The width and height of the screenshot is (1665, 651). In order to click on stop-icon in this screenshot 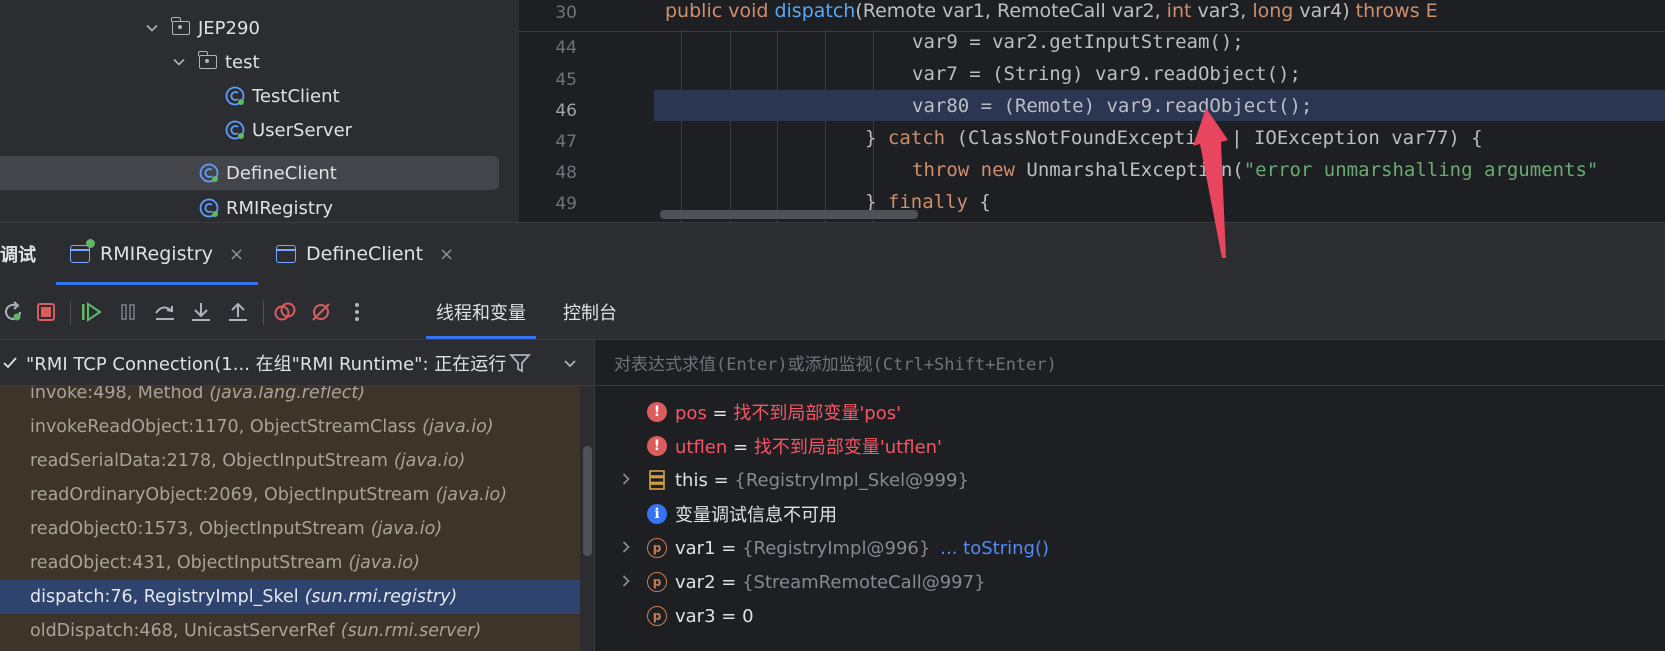, I will do `click(46, 312)`.